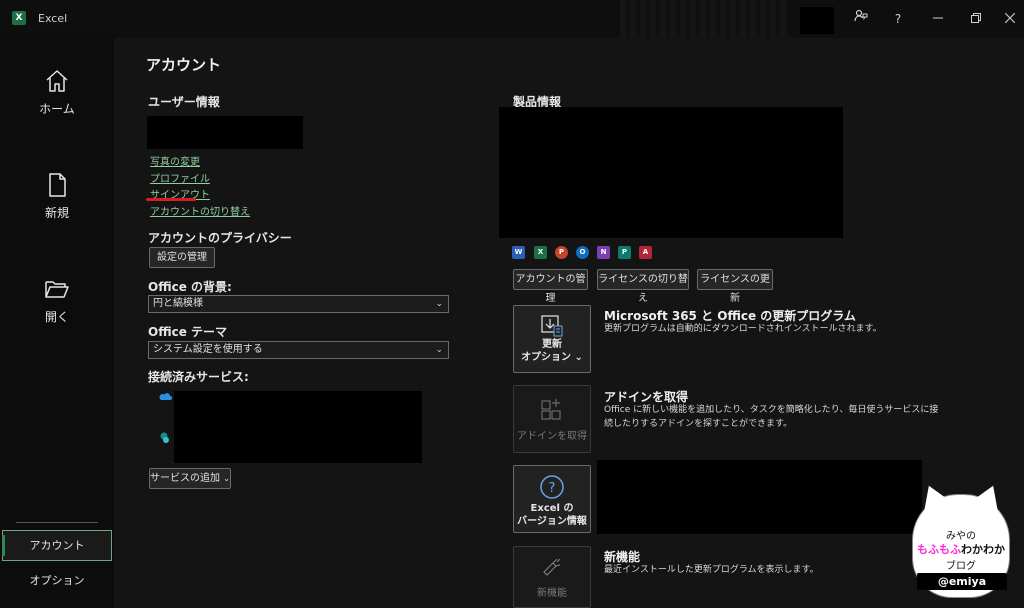  I want to click on minimize-icon, so click(938, 19).